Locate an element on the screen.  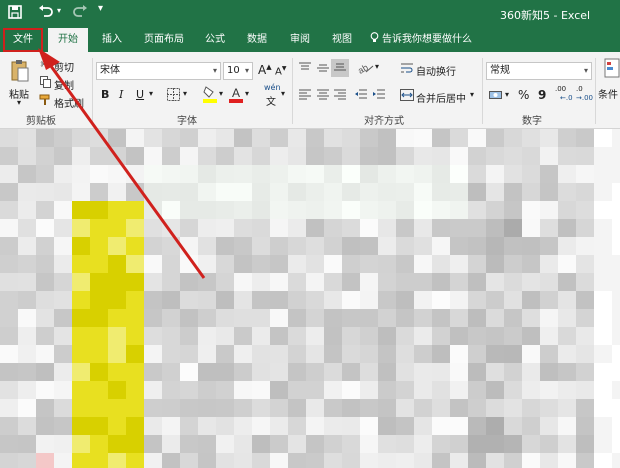
decrease-indent-icon is located at coordinates (361, 97).